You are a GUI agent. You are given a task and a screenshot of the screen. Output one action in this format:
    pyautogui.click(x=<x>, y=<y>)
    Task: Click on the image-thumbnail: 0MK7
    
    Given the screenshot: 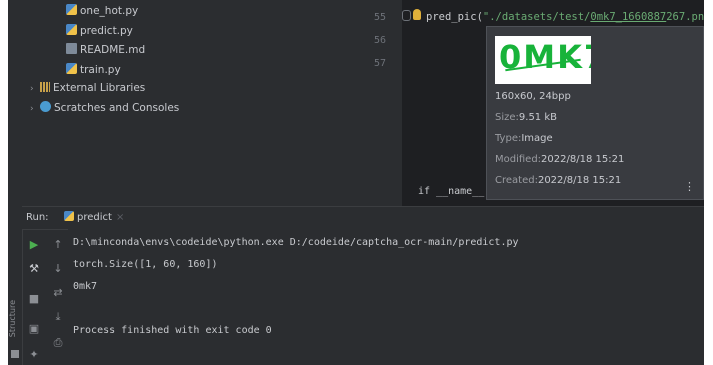 What is the action you would take?
    pyautogui.click(x=543, y=60)
    